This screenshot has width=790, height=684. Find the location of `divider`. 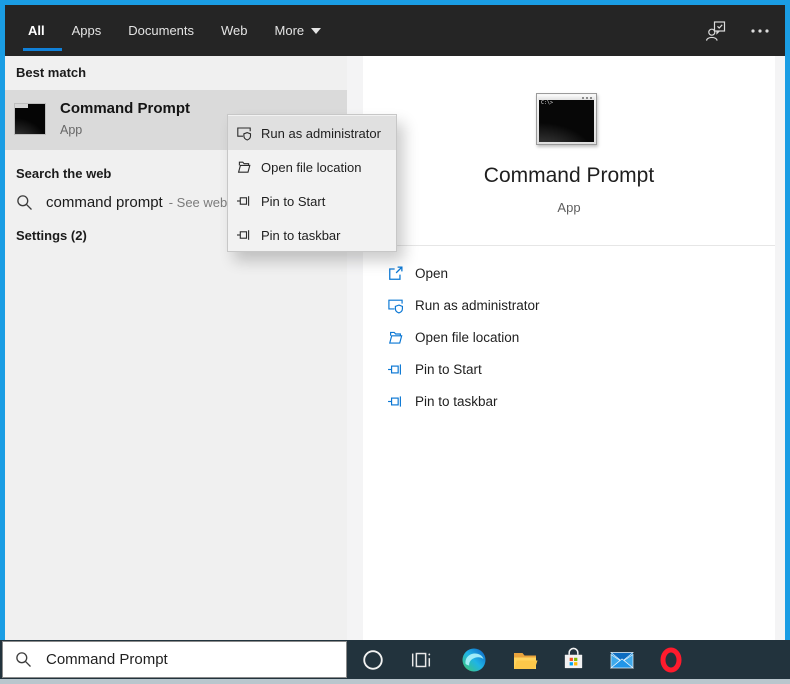

divider is located at coordinates (575, 245).